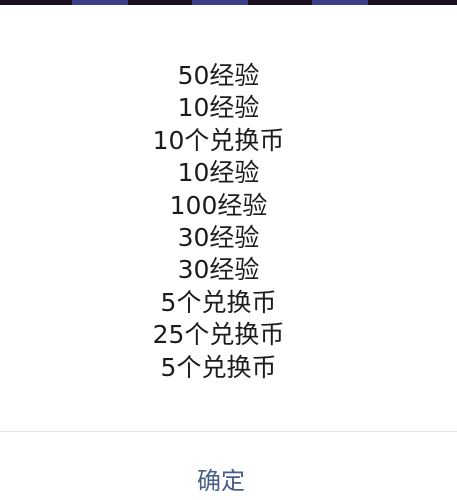 Image resolution: width=457 pixels, height=500 pixels. What do you see at coordinates (218, 75) in the screenshot?
I see `reward-item: 50经验` at bounding box center [218, 75].